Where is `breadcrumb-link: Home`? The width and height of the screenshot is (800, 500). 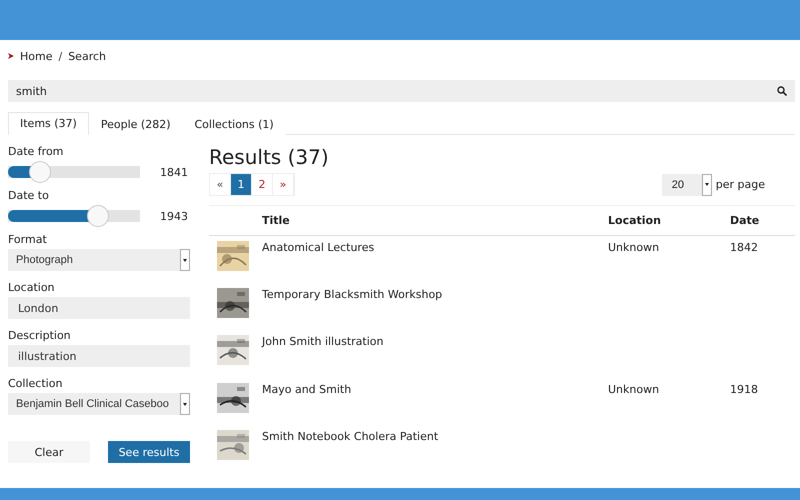 breadcrumb-link: Home is located at coordinates (36, 56).